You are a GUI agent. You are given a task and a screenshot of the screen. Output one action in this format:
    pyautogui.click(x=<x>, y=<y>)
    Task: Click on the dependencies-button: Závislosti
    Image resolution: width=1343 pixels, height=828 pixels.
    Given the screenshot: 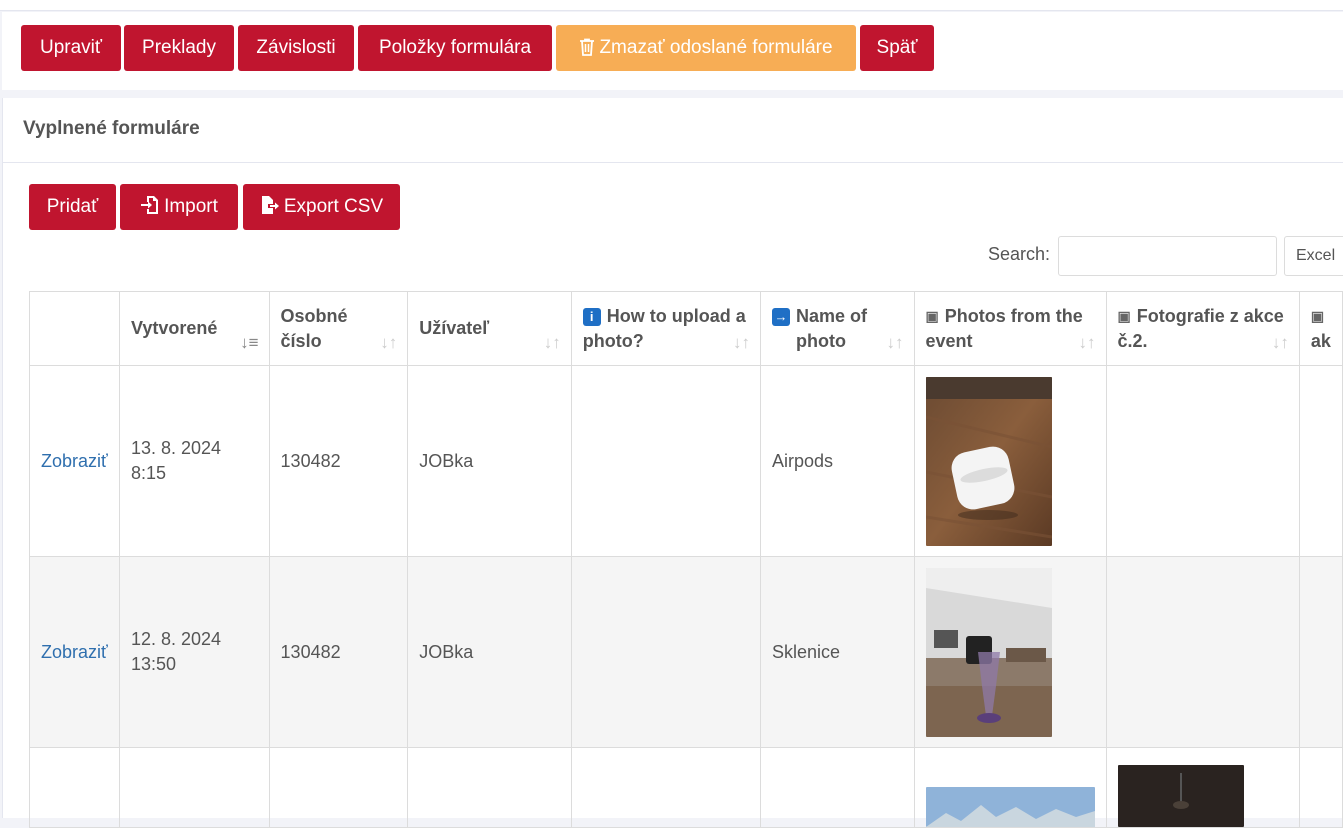 What is the action you would take?
    pyautogui.click(x=296, y=48)
    